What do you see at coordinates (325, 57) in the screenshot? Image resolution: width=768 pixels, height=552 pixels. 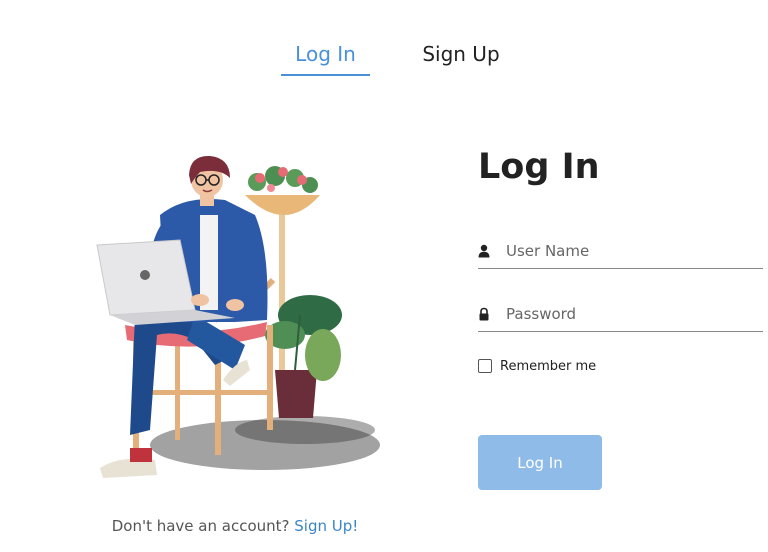 I see `tab-login: Log In` at bounding box center [325, 57].